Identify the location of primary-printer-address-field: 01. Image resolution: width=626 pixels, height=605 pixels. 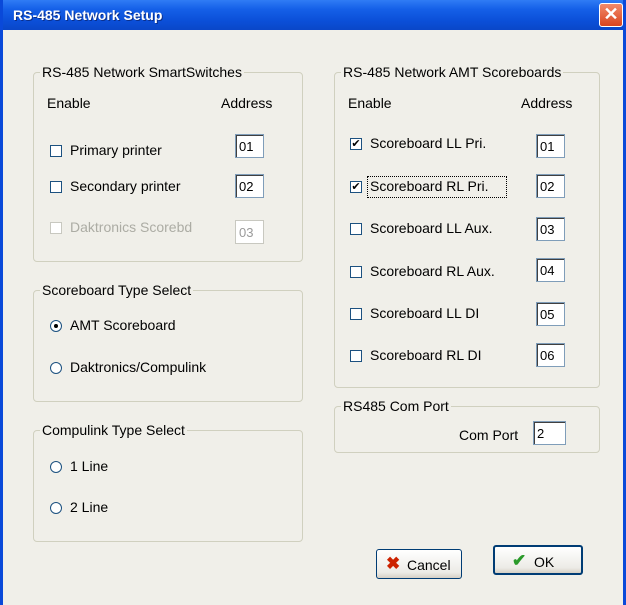
(249, 146).